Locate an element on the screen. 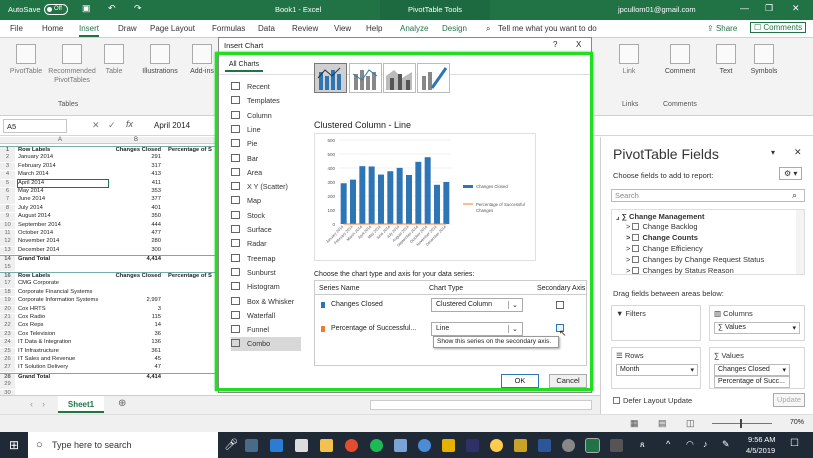 The image size is (813, 458). table-row: 17 CMG Corporate is located at coordinates (109, 284).